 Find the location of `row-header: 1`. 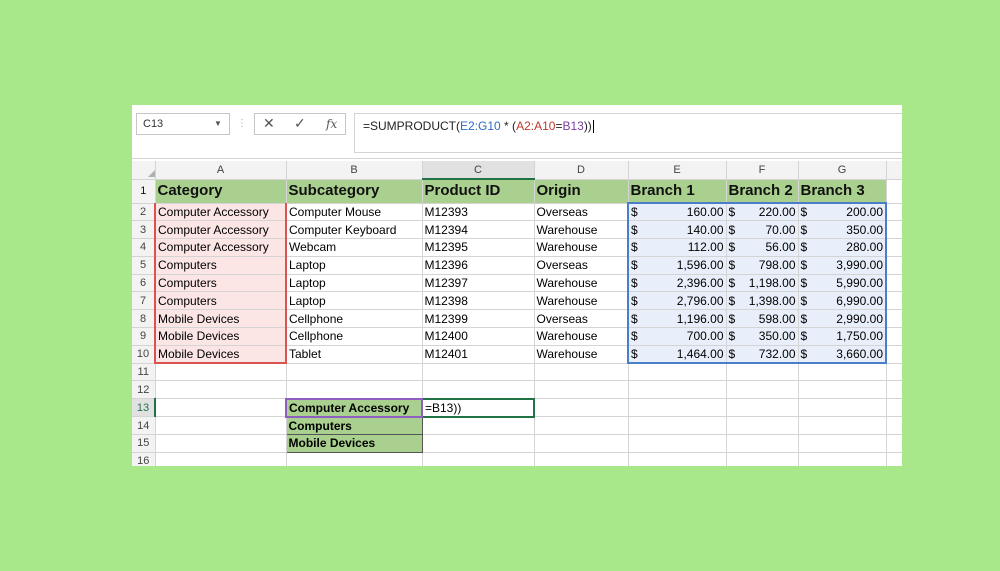

row-header: 1 is located at coordinates (144, 191).